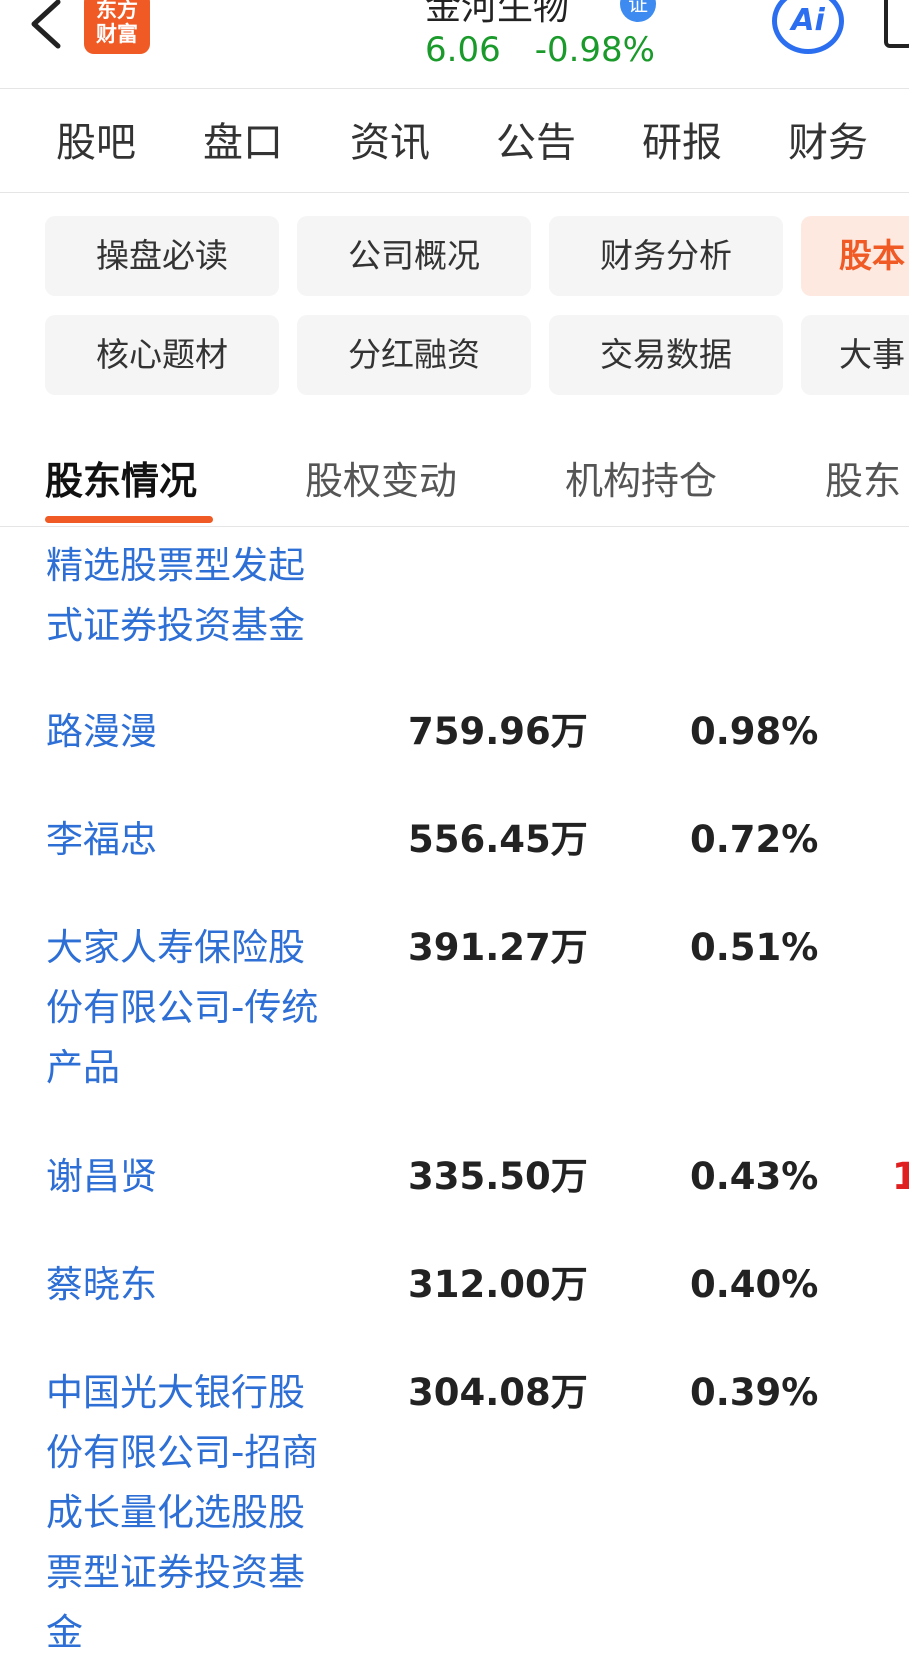 The image size is (909, 1663). What do you see at coordinates (414, 256) in the screenshot?
I see `chip-company-overview: 公司概况` at bounding box center [414, 256].